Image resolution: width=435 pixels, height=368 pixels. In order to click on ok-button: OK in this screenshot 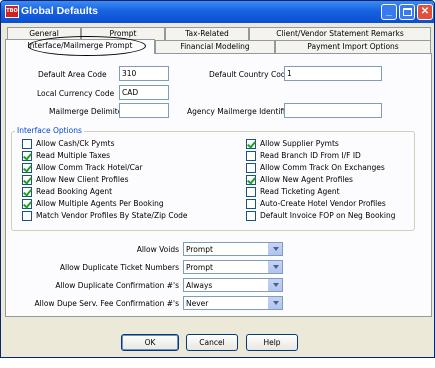, I will do `click(150, 342)`.